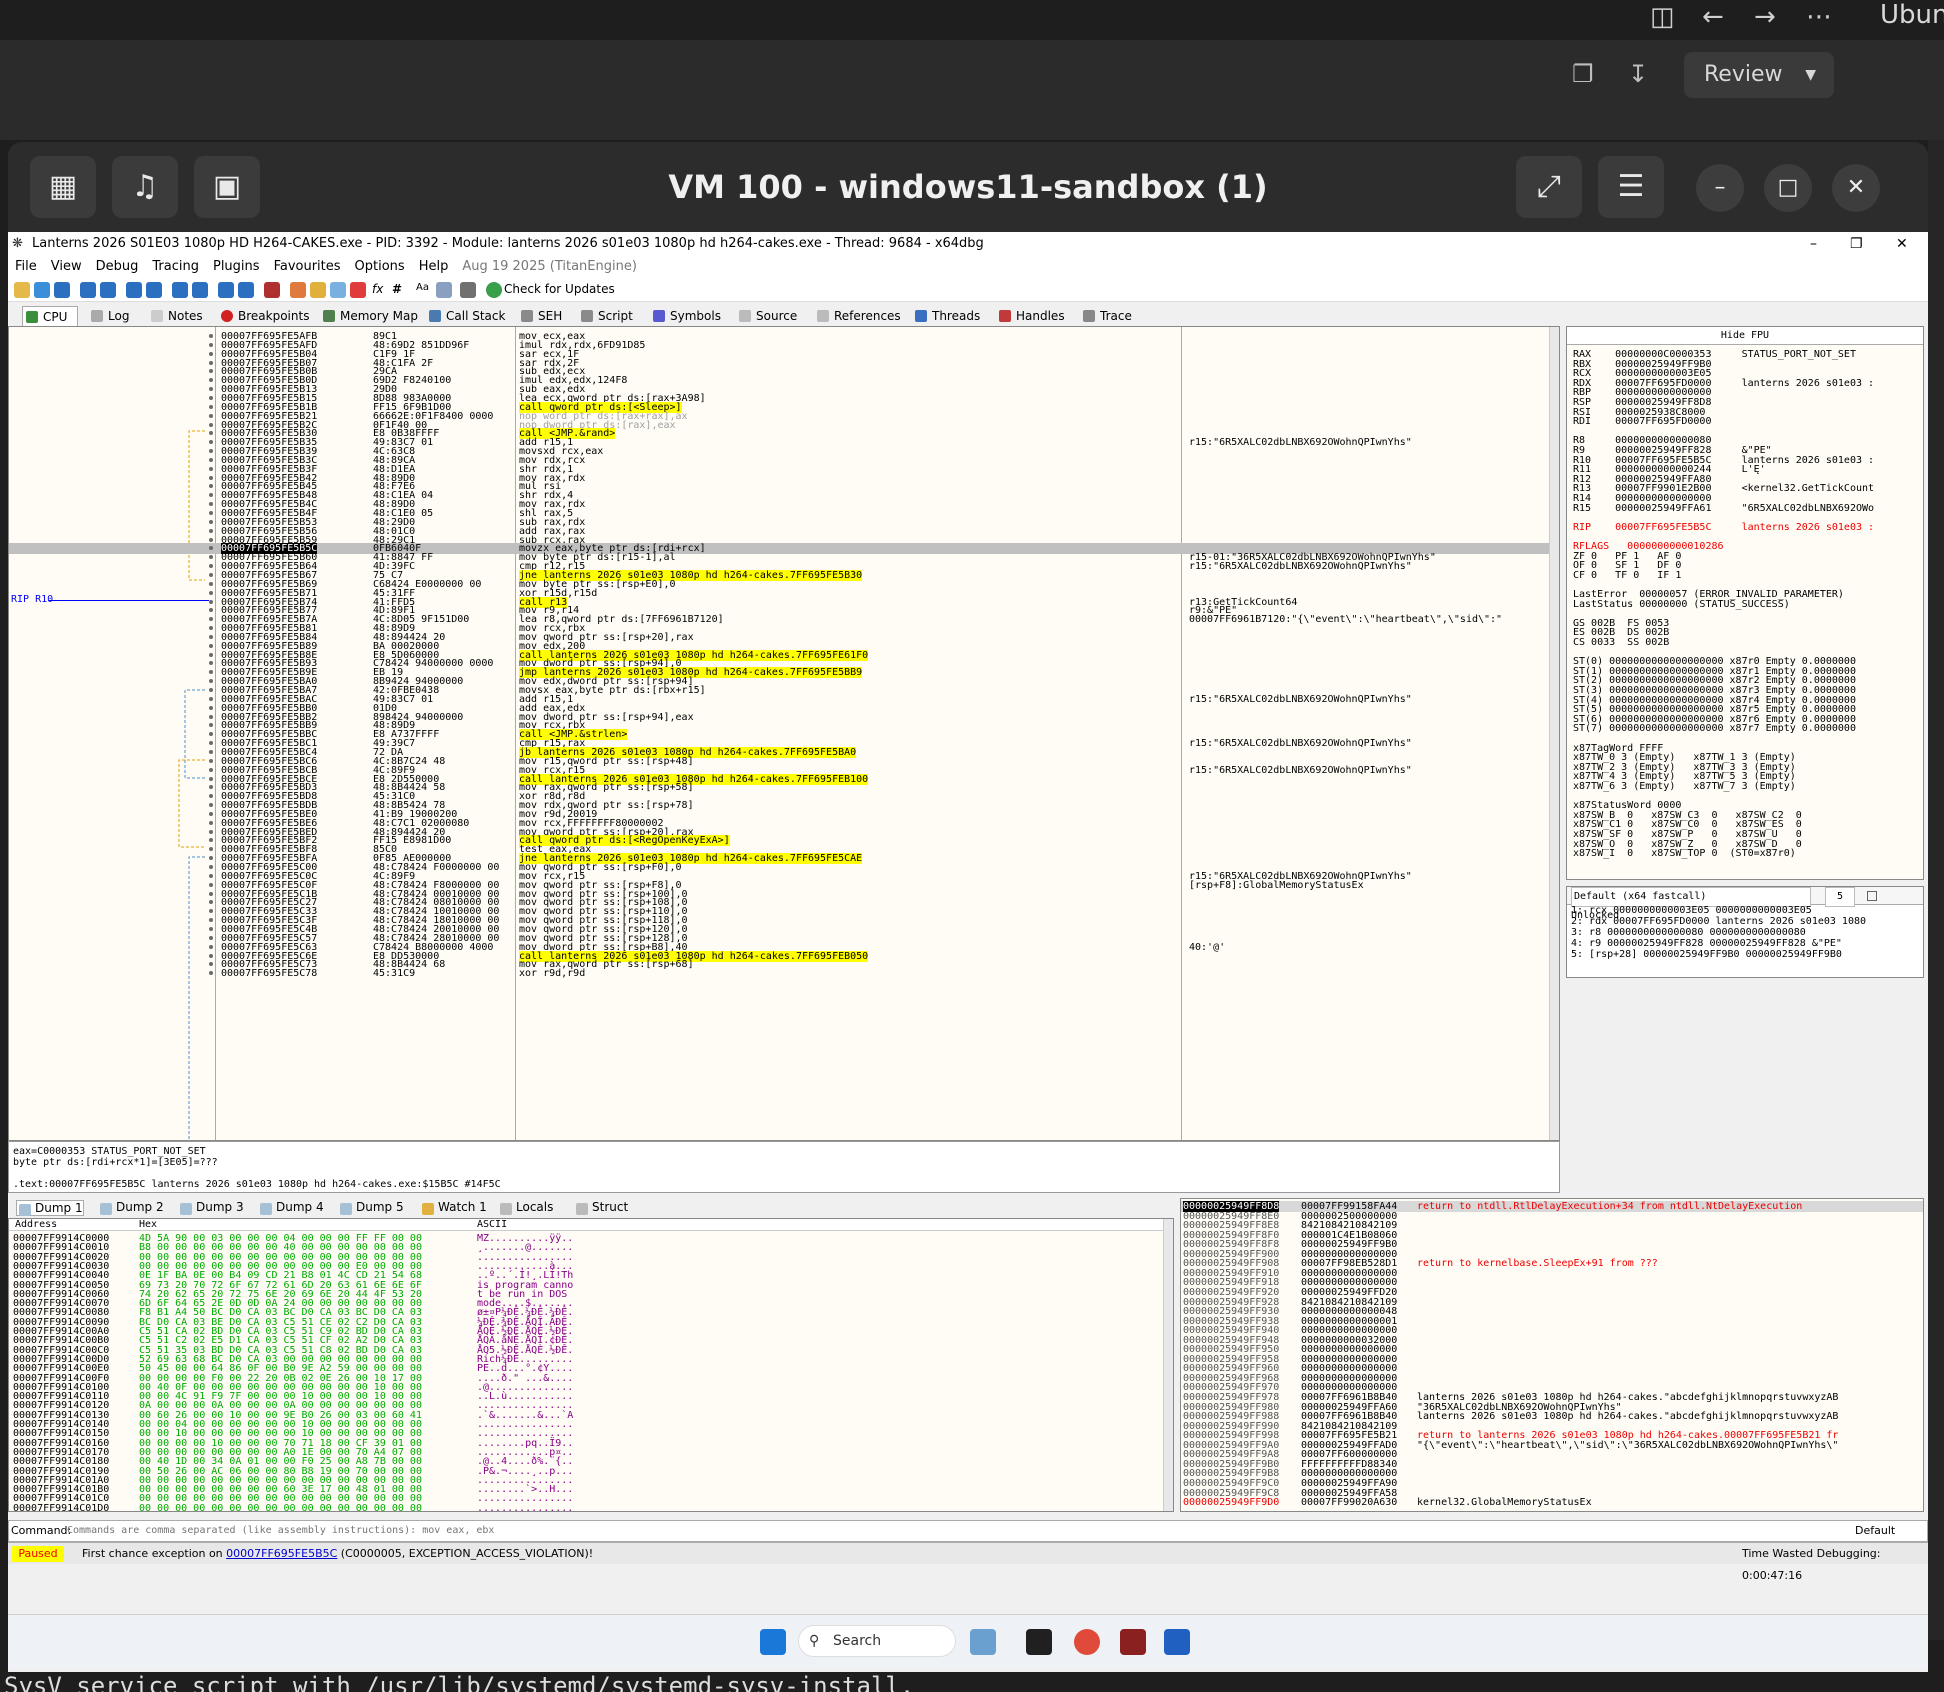  Describe the element at coordinates (26, 267) in the screenshot. I see `menu-file: File` at that location.